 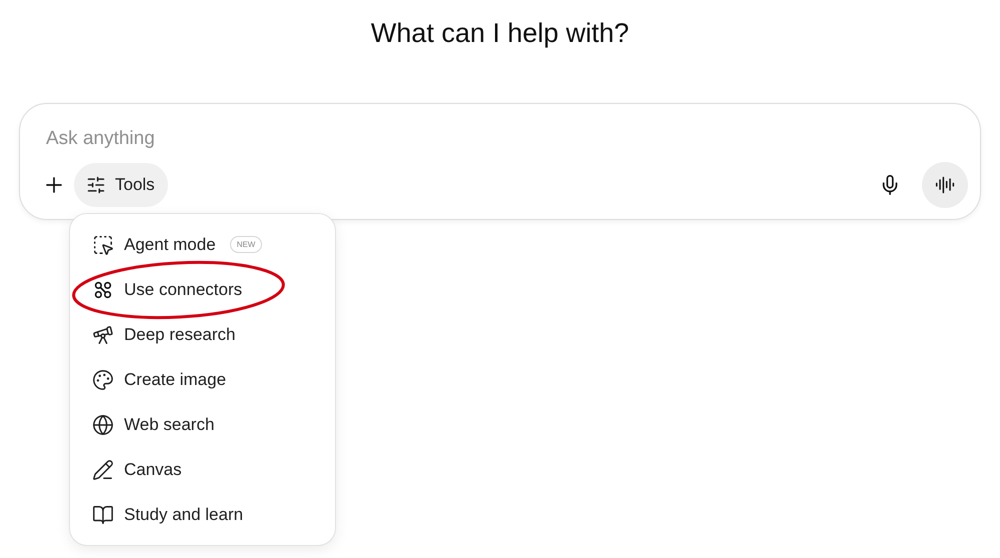 I want to click on menu-item: Use connectors, so click(x=202, y=289).